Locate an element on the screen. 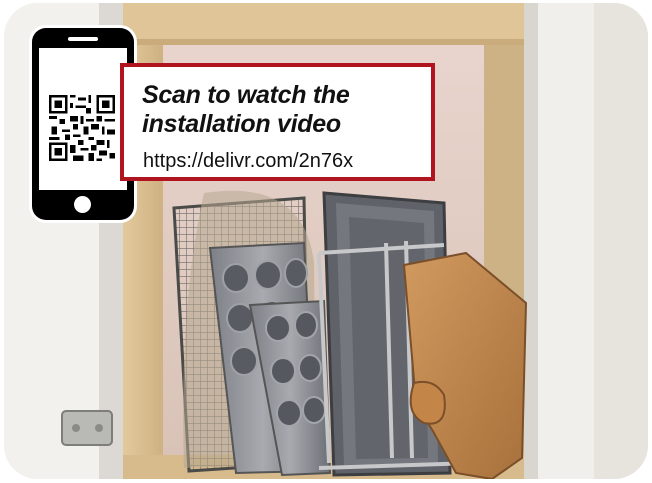  smartphone-icon is located at coordinates (83, 124).